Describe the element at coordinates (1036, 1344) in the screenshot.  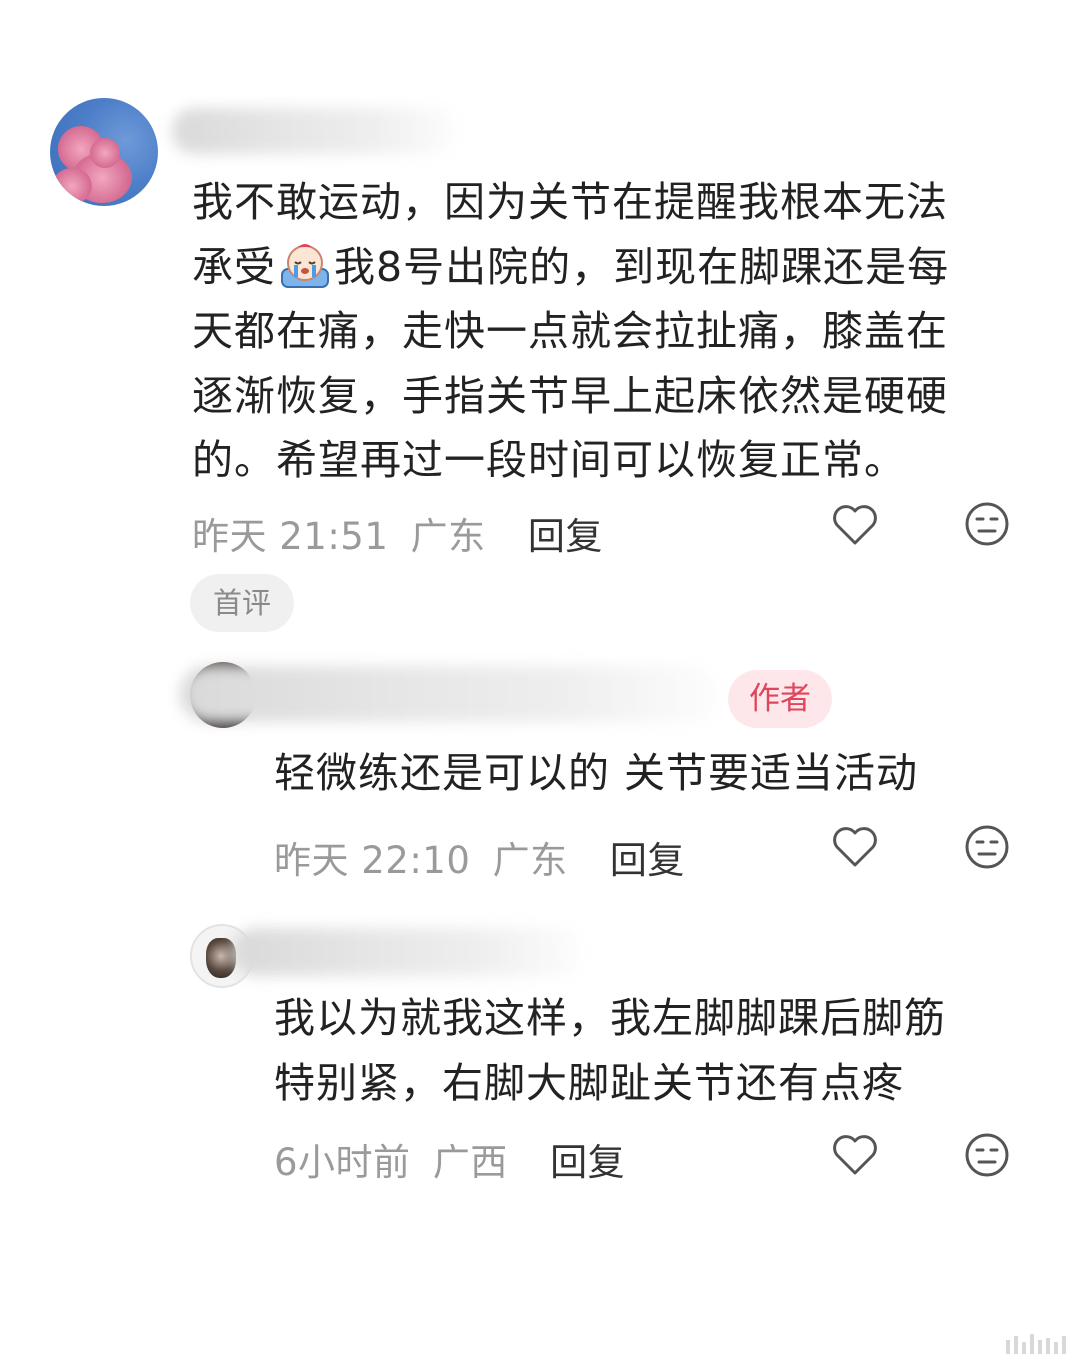
I see `watermark-logo` at that location.